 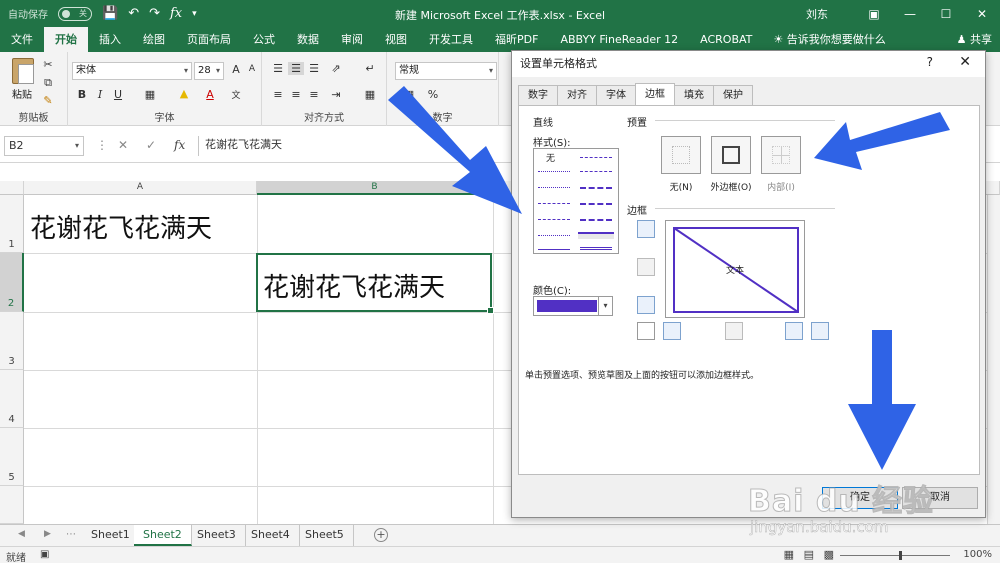 What do you see at coordinates (132, 71) in the screenshot?
I see `font-name-select: 宋体 ▾` at bounding box center [132, 71].